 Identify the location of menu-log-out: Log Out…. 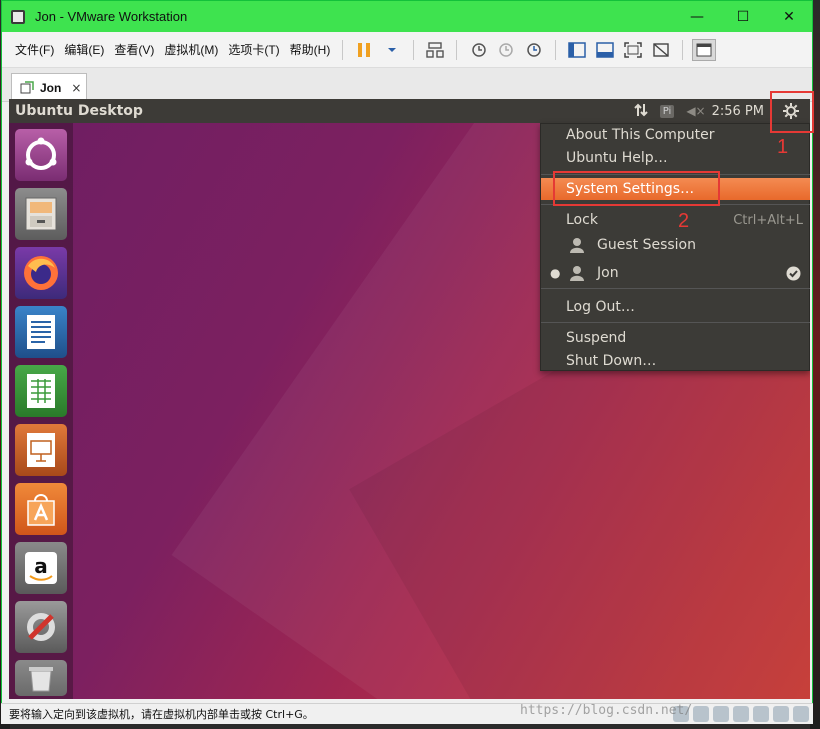
(675, 307).